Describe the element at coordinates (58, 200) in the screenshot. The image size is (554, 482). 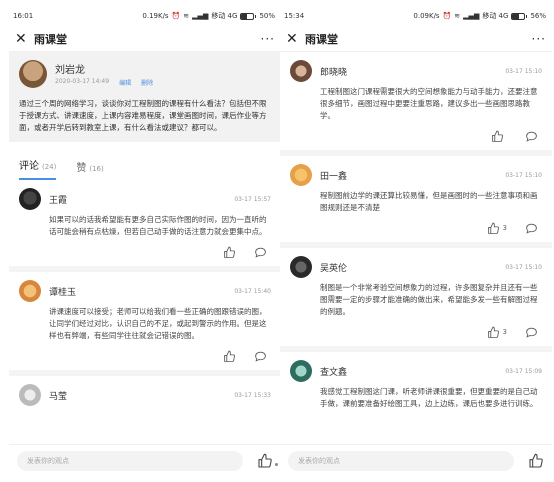
I see `commenter-name: 王霞` at that location.